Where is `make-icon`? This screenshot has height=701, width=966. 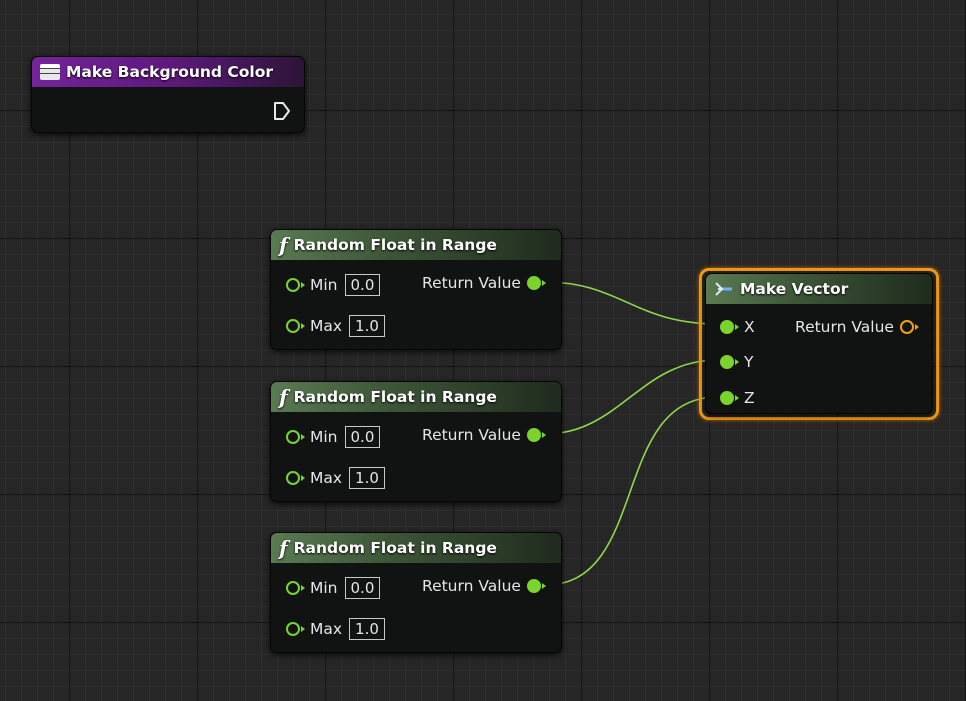 make-icon is located at coordinates (723, 289).